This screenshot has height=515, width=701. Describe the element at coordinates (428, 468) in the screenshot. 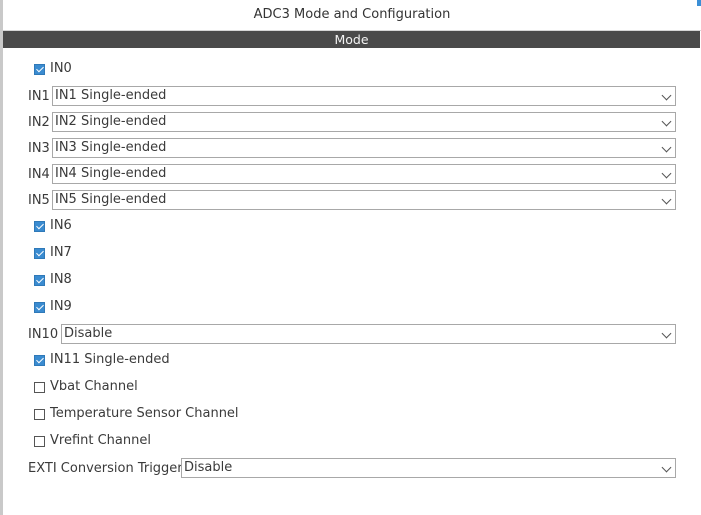

I see `exti-select: Disable` at that location.